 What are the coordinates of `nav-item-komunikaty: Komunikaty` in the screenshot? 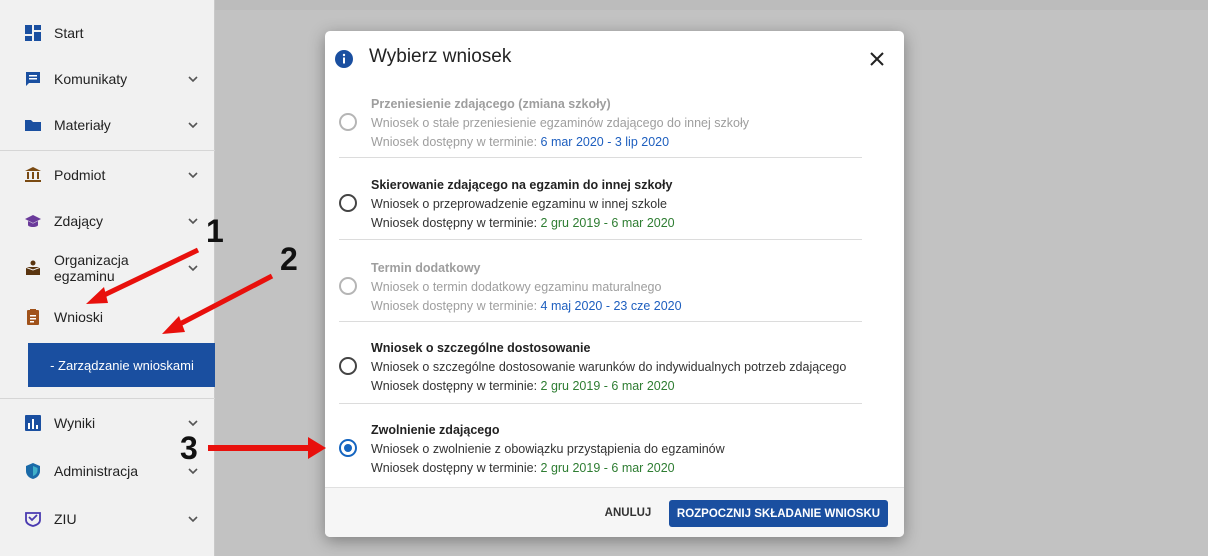 It's located at (107, 79).